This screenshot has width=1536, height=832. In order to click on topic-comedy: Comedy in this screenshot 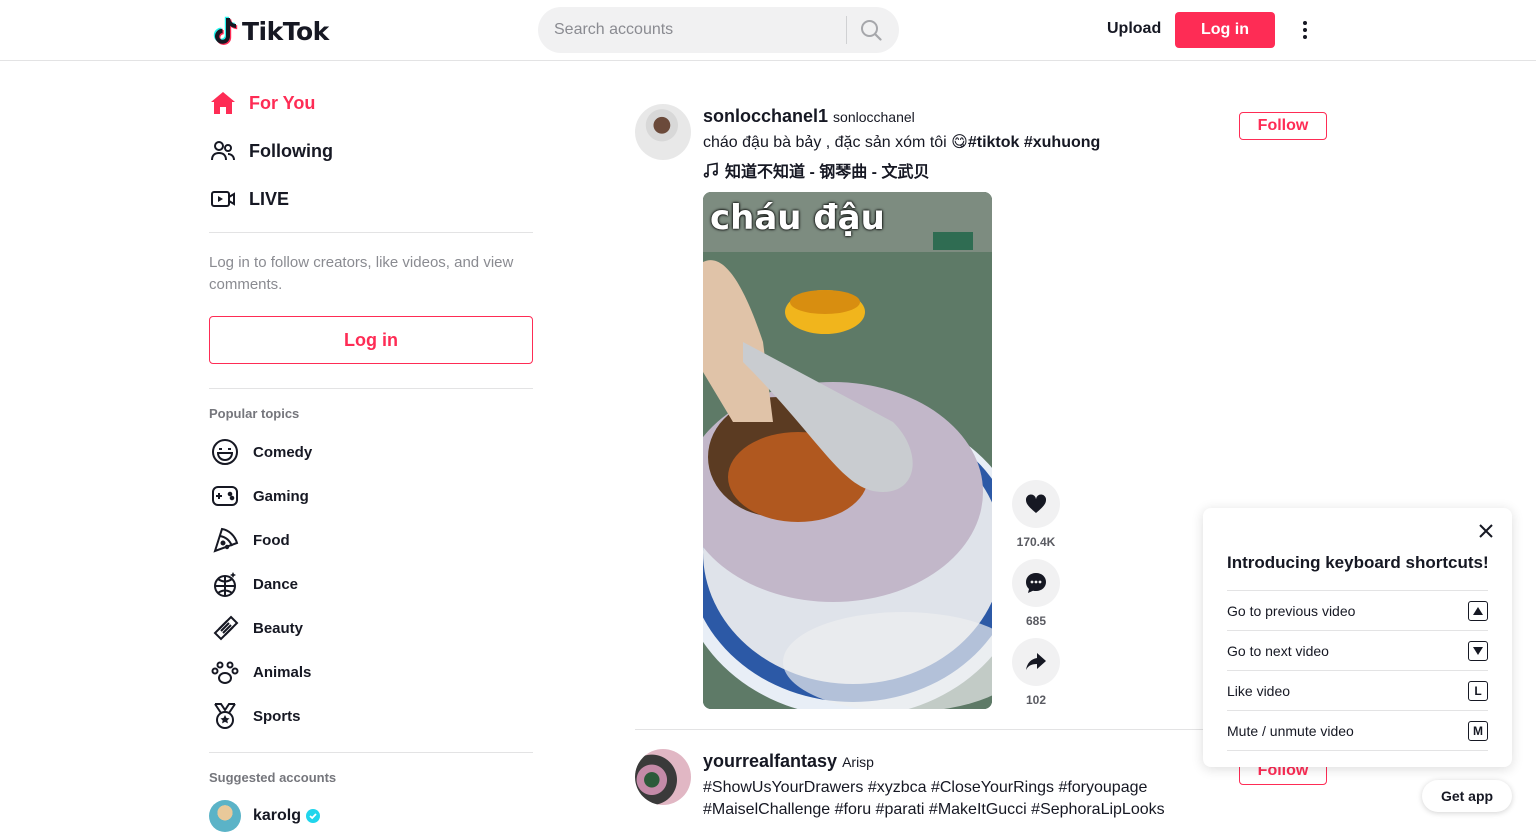, I will do `click(260, 452)`.